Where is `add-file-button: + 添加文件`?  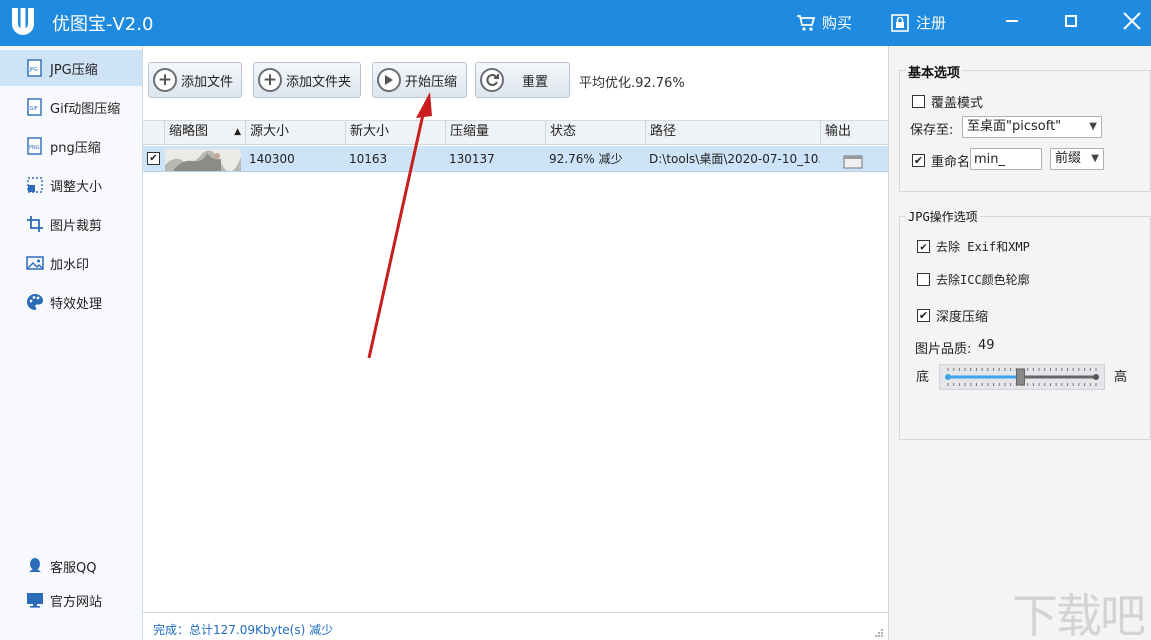
add-file-button: + 添加文件 is located at coordinates (195, 80).